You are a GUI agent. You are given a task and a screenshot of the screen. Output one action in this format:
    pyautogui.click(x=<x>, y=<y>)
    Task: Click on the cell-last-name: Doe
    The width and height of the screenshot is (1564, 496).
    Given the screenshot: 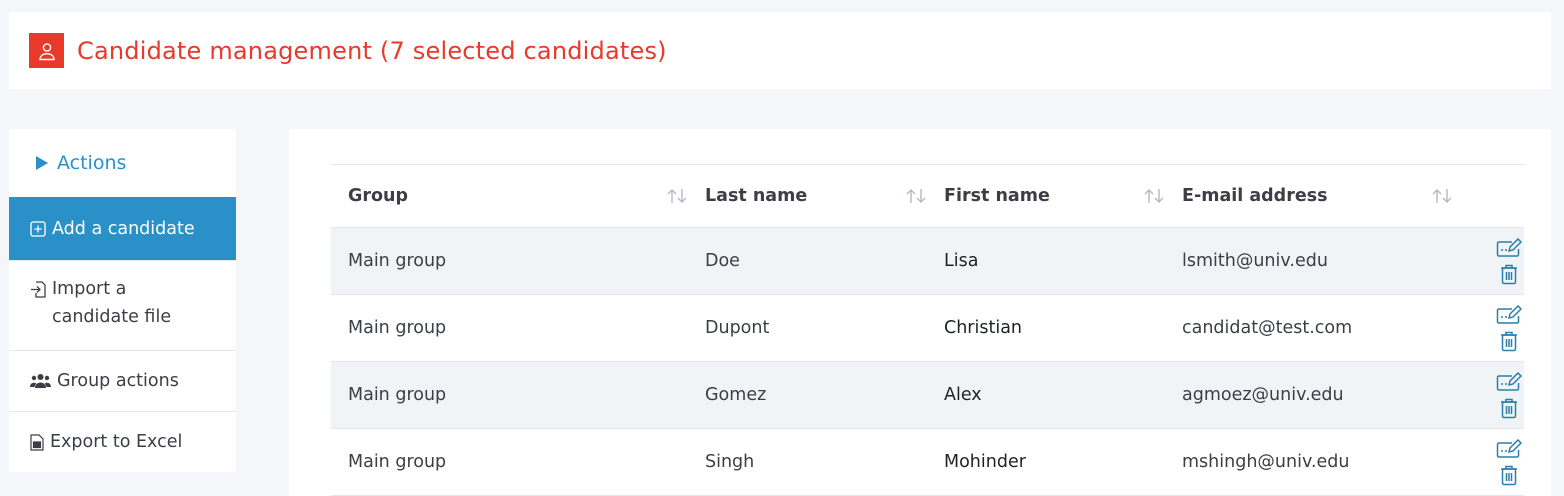 What is the action you would take?
    pyautogui.click(x=722, y=261)
    